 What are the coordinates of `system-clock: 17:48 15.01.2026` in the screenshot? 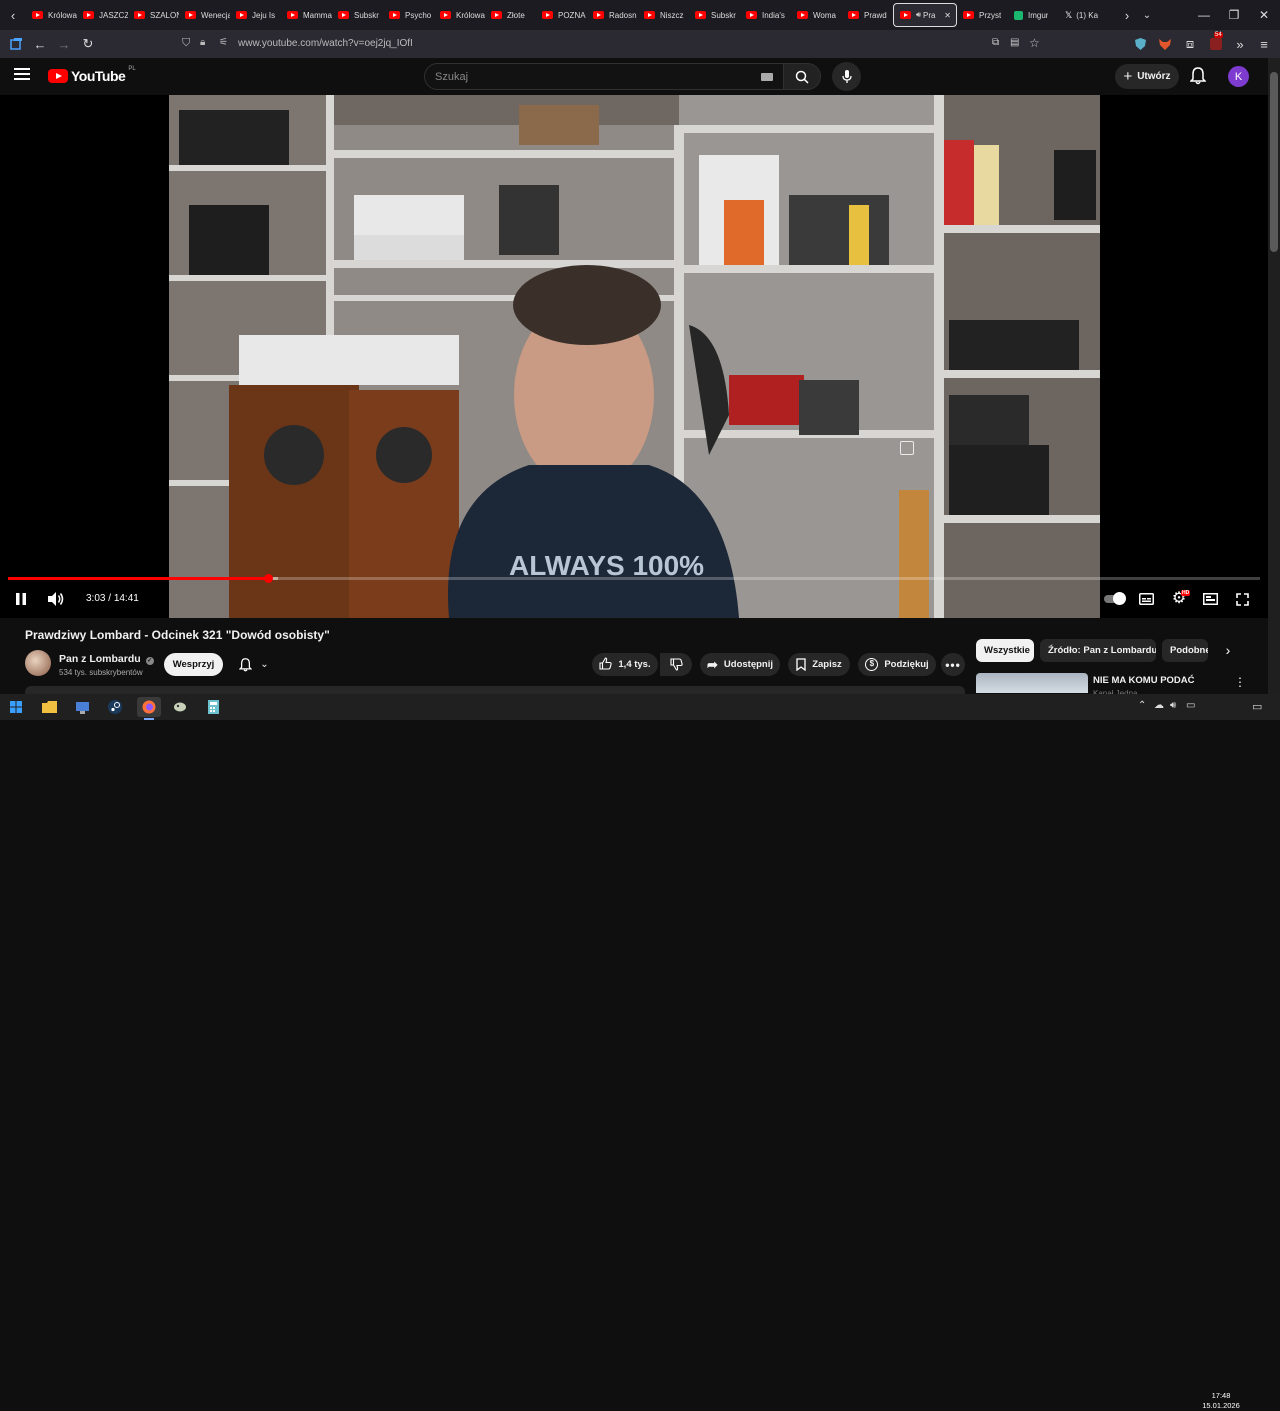 It's located at (1221, 1401).